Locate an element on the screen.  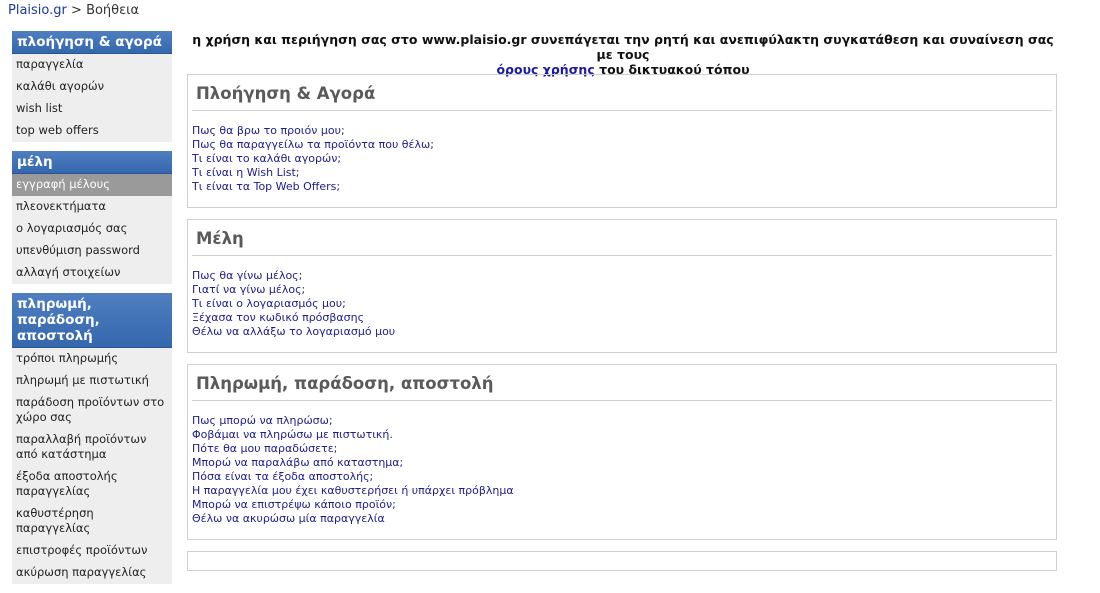
sidebar-item-store-pickup: παραλλαβή προϊόντων από κατάστημα is located at coordinates (92, 447).